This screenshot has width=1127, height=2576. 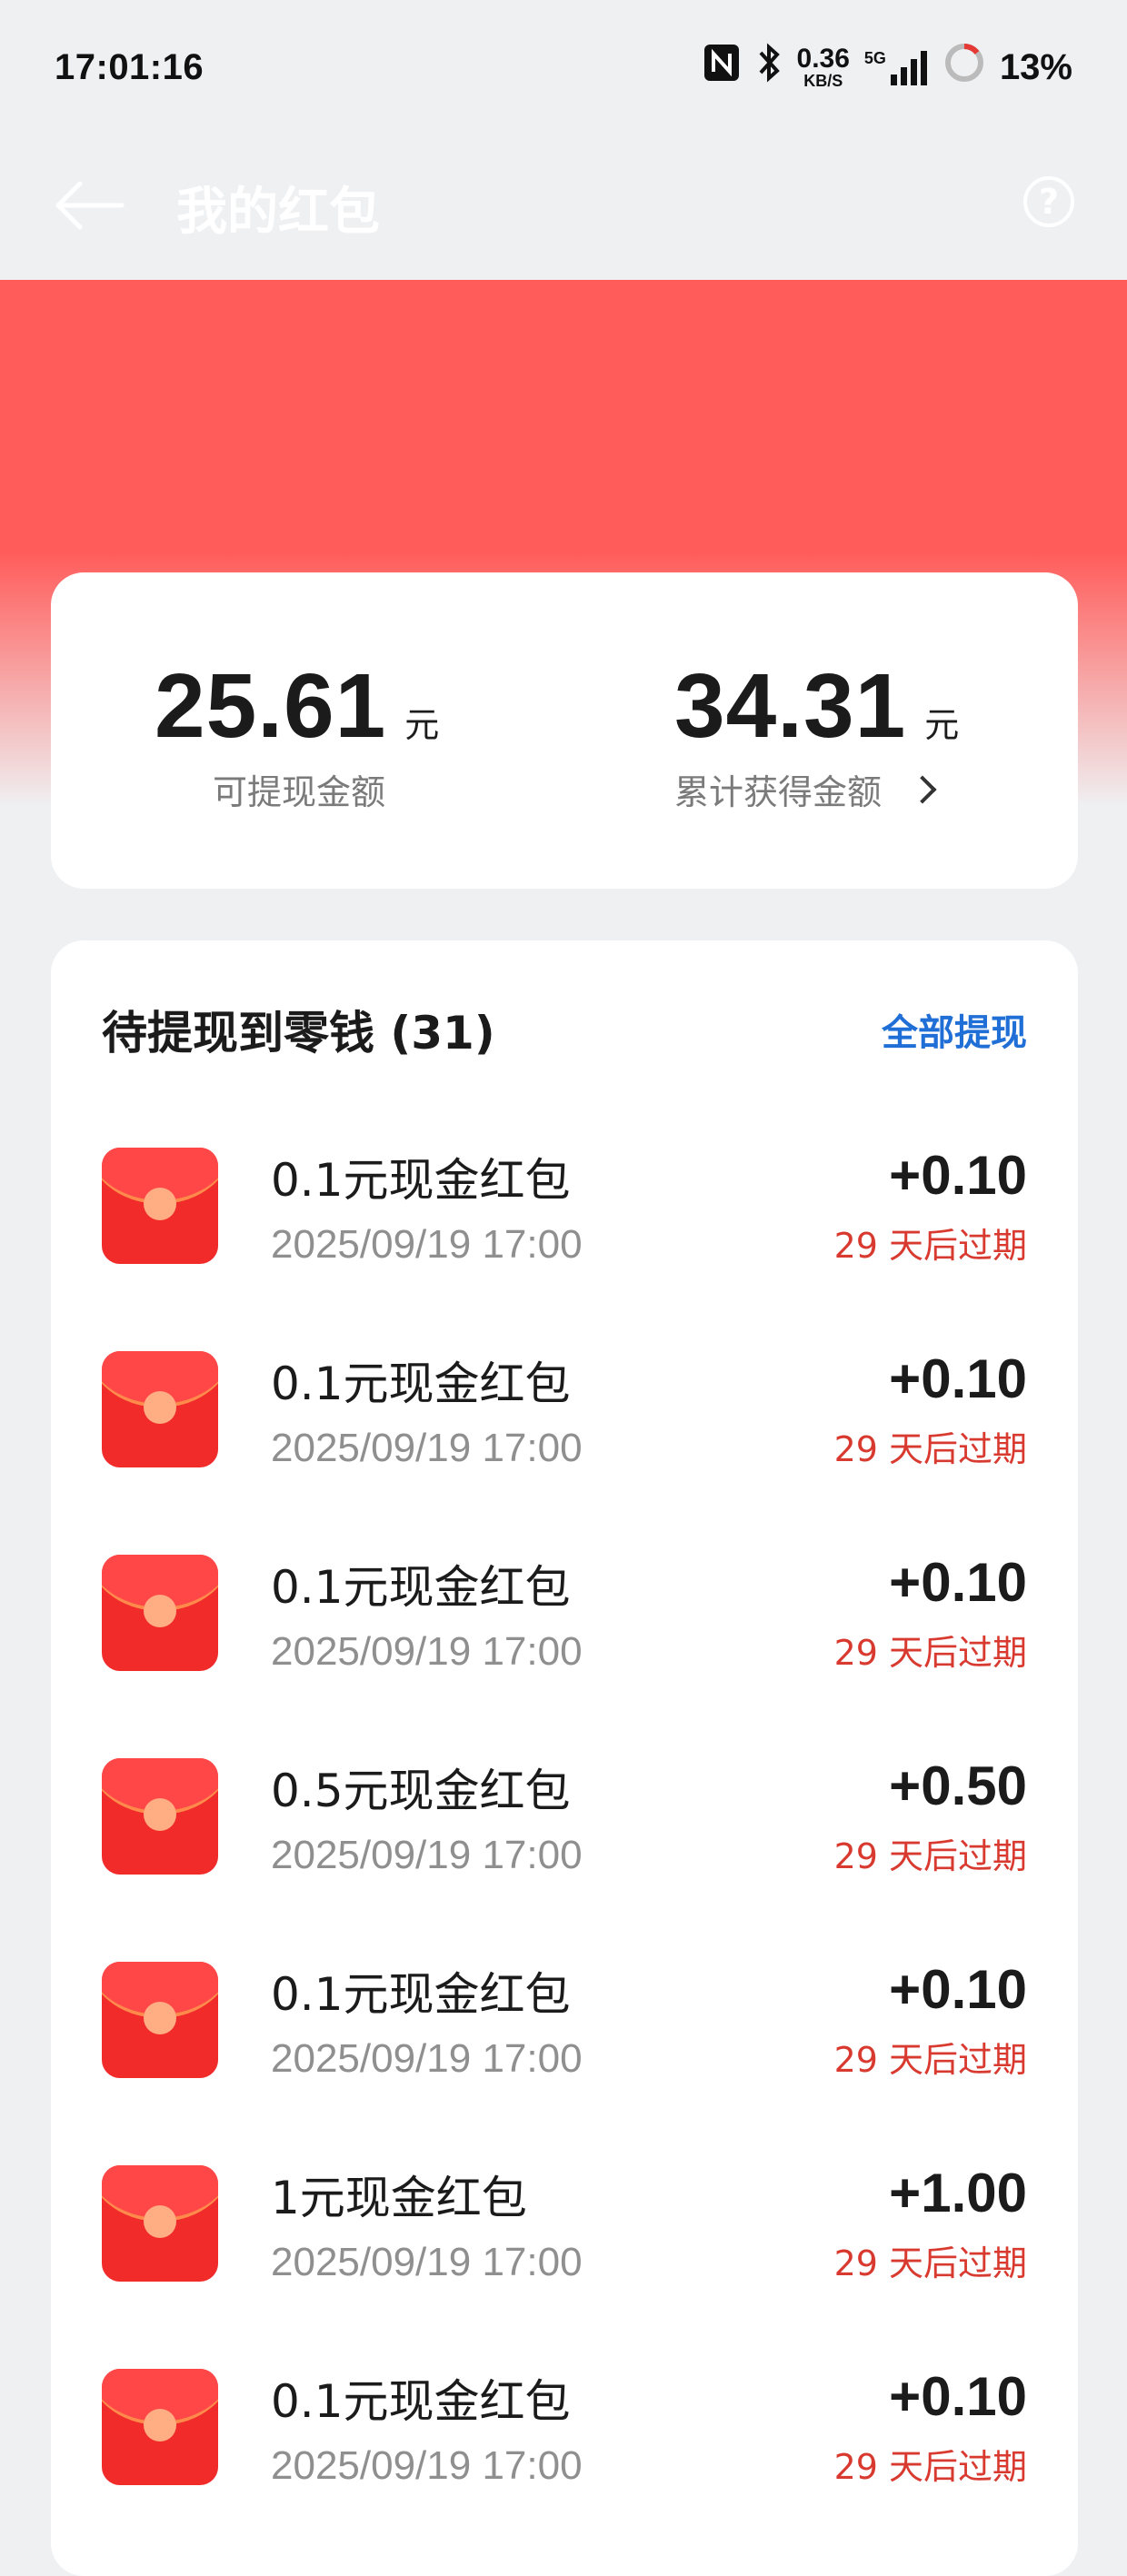 I want to click on net-speed: 0.36 KB/S, so click(x=823, y=67).